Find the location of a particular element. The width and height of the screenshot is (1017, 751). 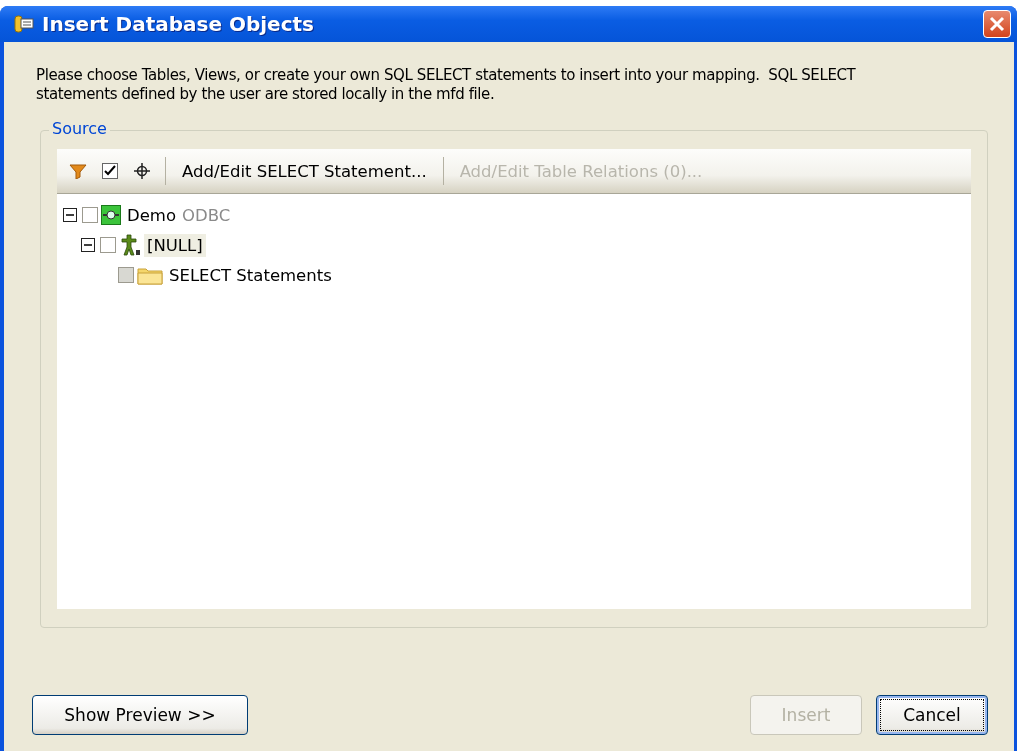

close-button is located at coordinates (997, 24).